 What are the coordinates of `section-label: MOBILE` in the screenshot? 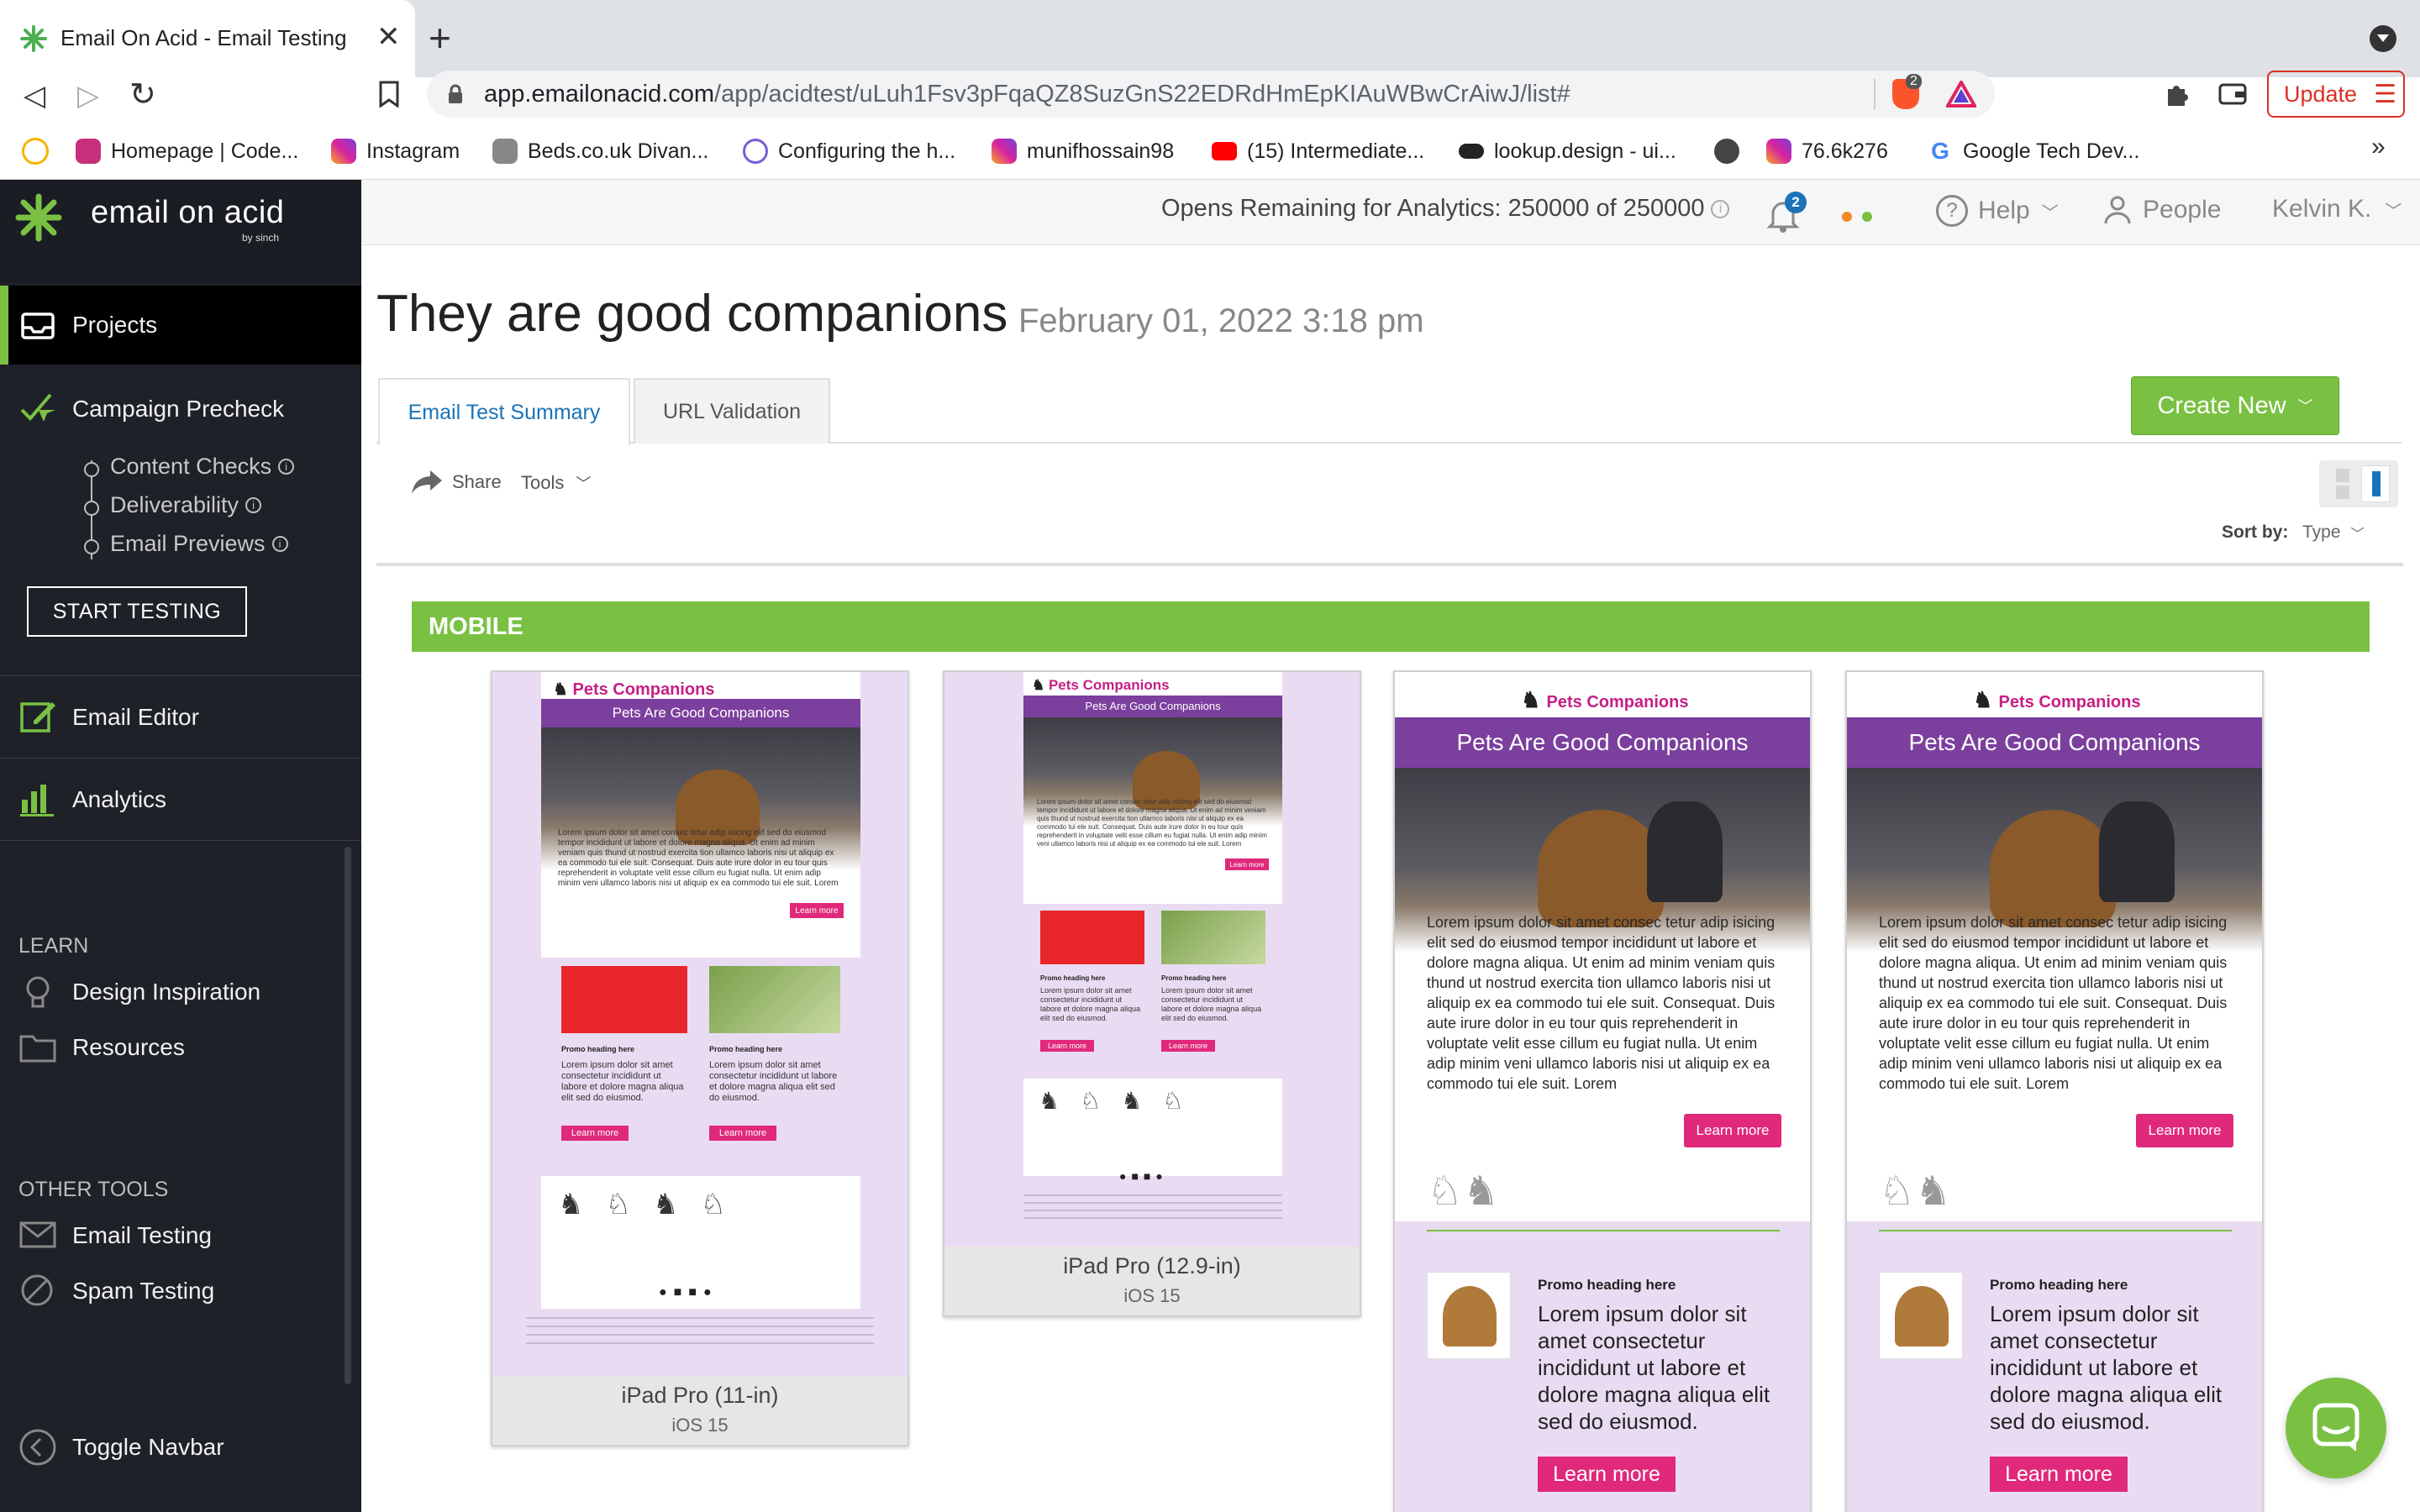 It's located at (476, 626).